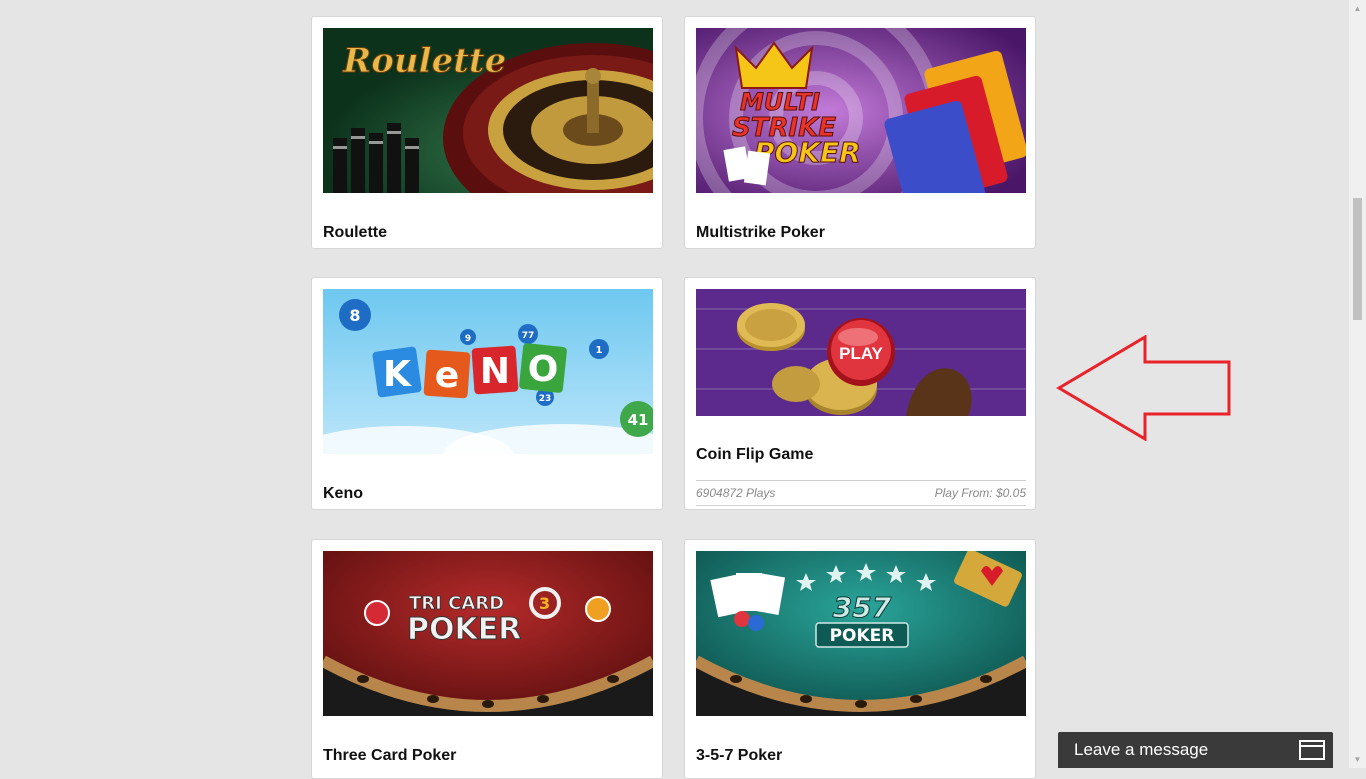 This screenshot has width=1366, height=779. What do you see at coordinates (468, 339) in the screenshot?
I see `keno-ball-2: 9` at bounding box center [468, 339].